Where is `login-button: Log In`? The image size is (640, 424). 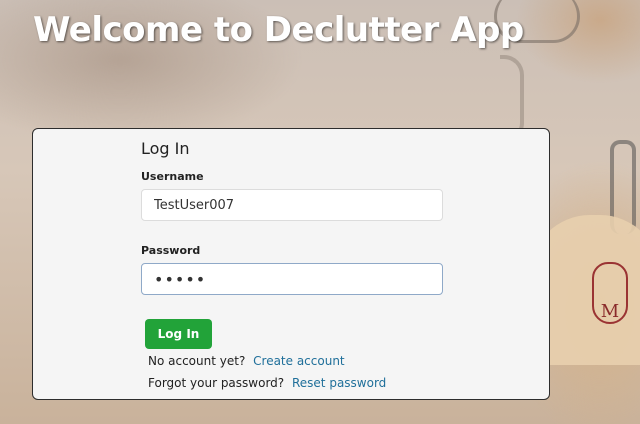
login-button: Log In is located at coordinates (178, 334).